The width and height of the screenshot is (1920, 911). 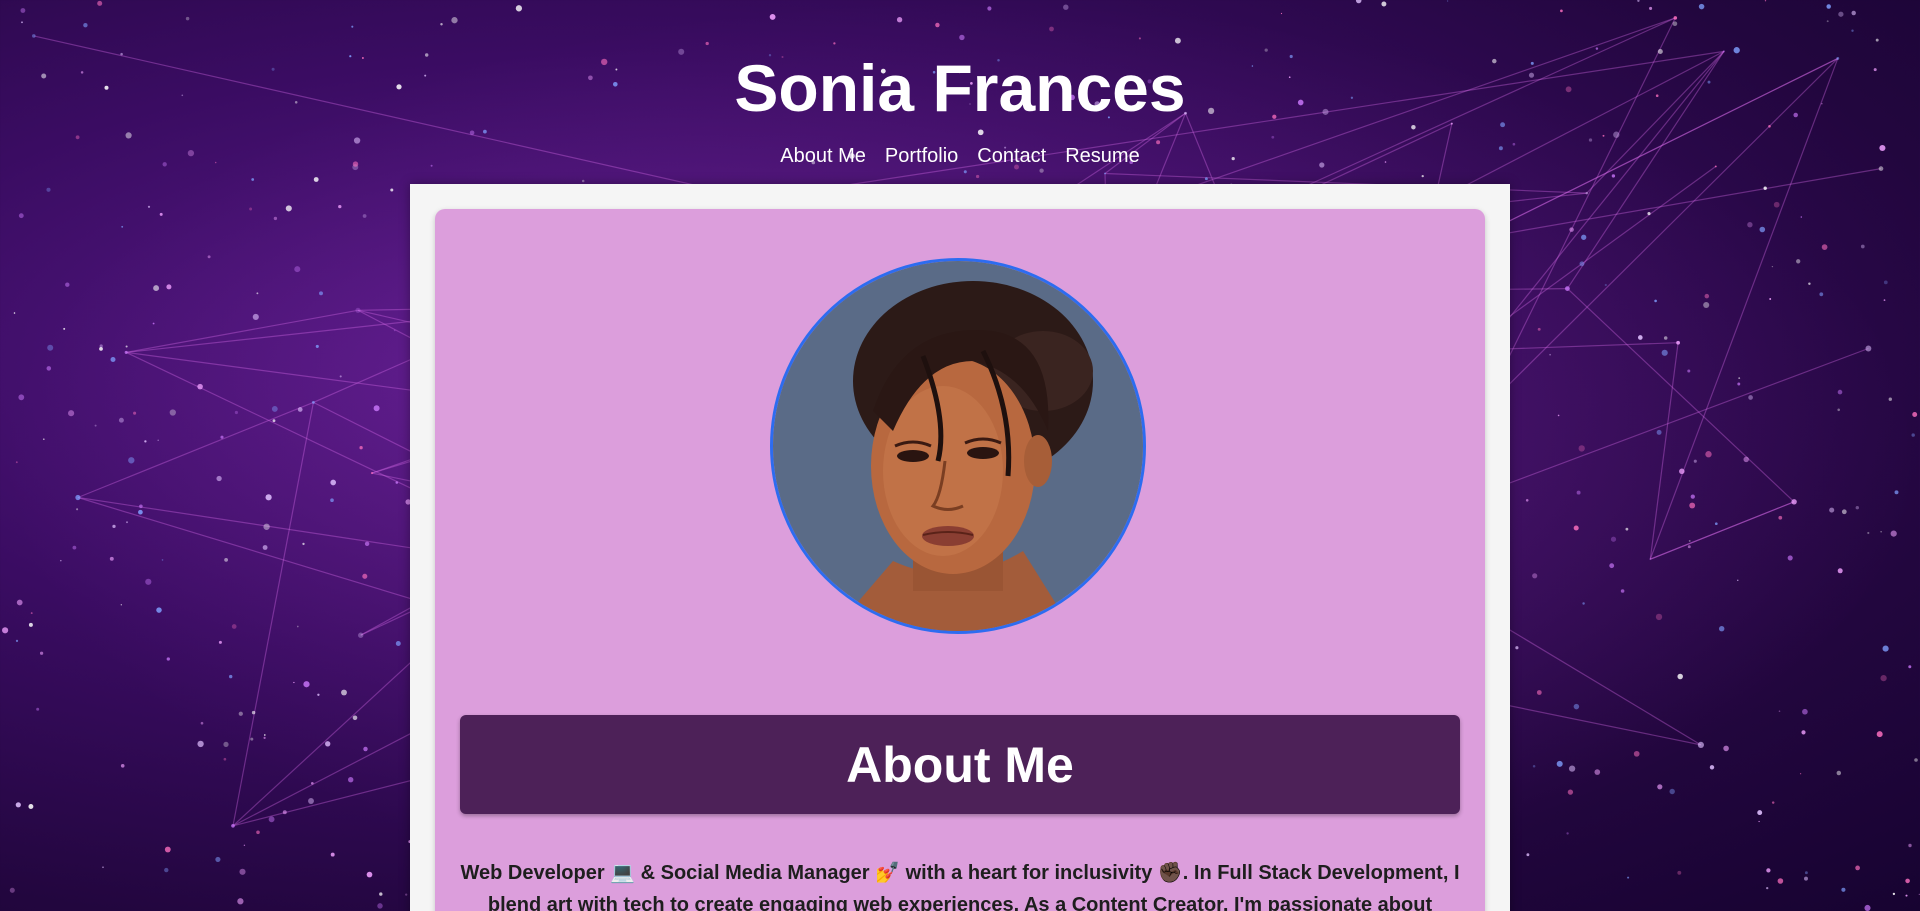 I want to click on site-title: Sonia Frances, so click(x=960, y=88).